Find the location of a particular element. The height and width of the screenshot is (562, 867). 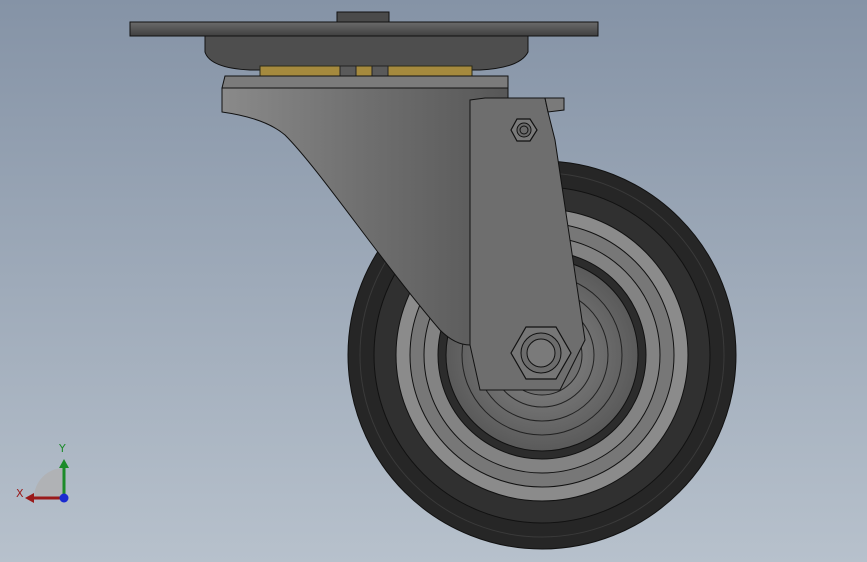

swivel-bearing is located at coordinates (365, 77).